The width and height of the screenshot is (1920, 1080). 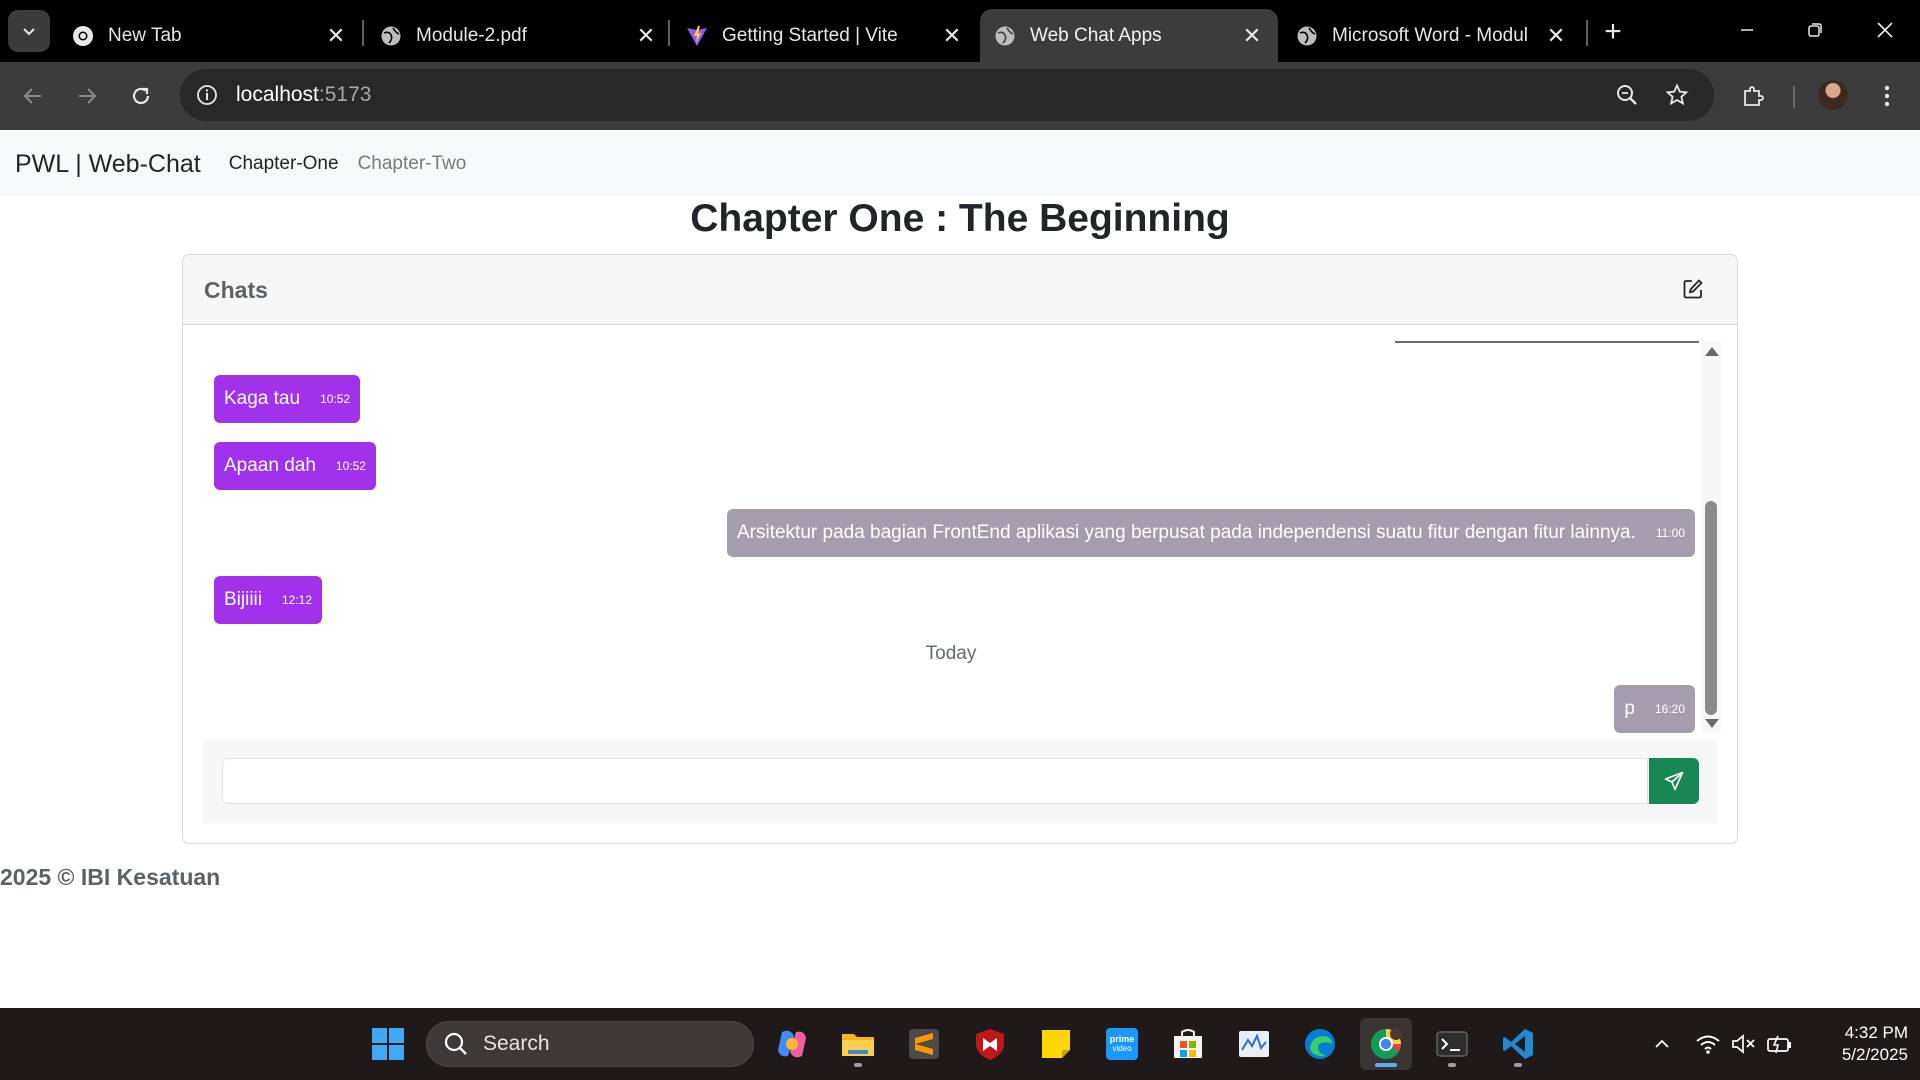 I want to click on message-scrollbar, so click(x=1711, y=537).